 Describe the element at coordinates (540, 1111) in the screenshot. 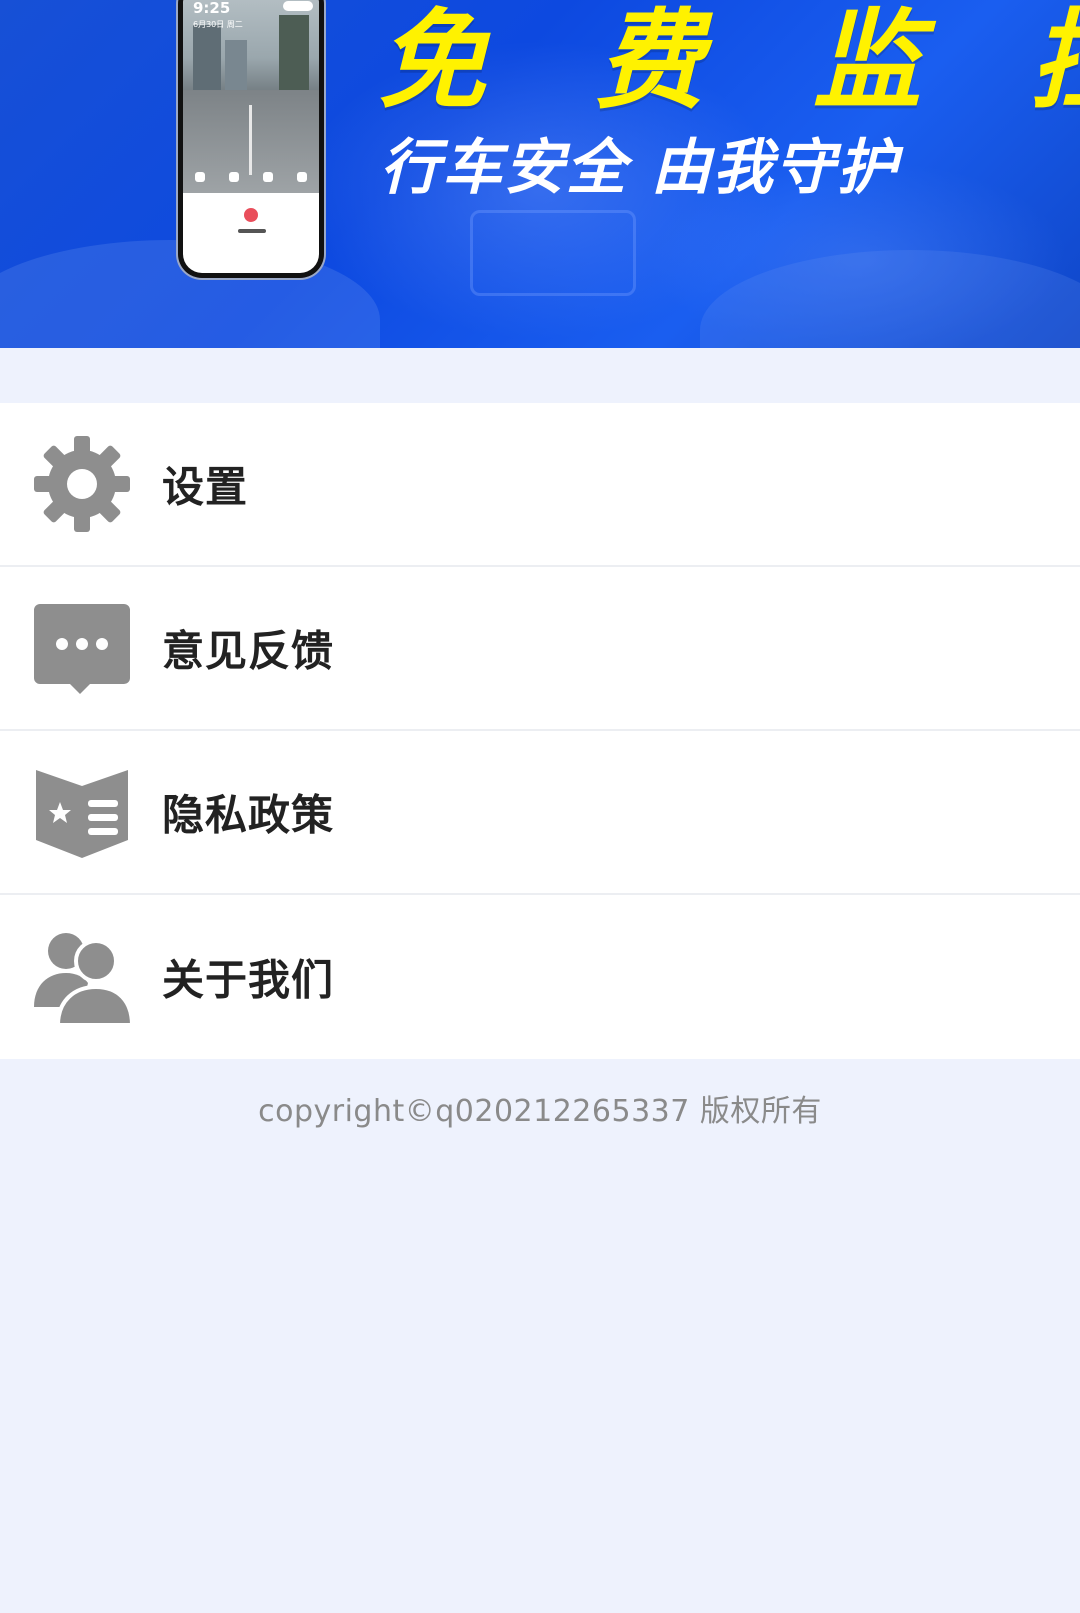

I see `copyright-text: copyright©q020212265337 版权所有` at that location.